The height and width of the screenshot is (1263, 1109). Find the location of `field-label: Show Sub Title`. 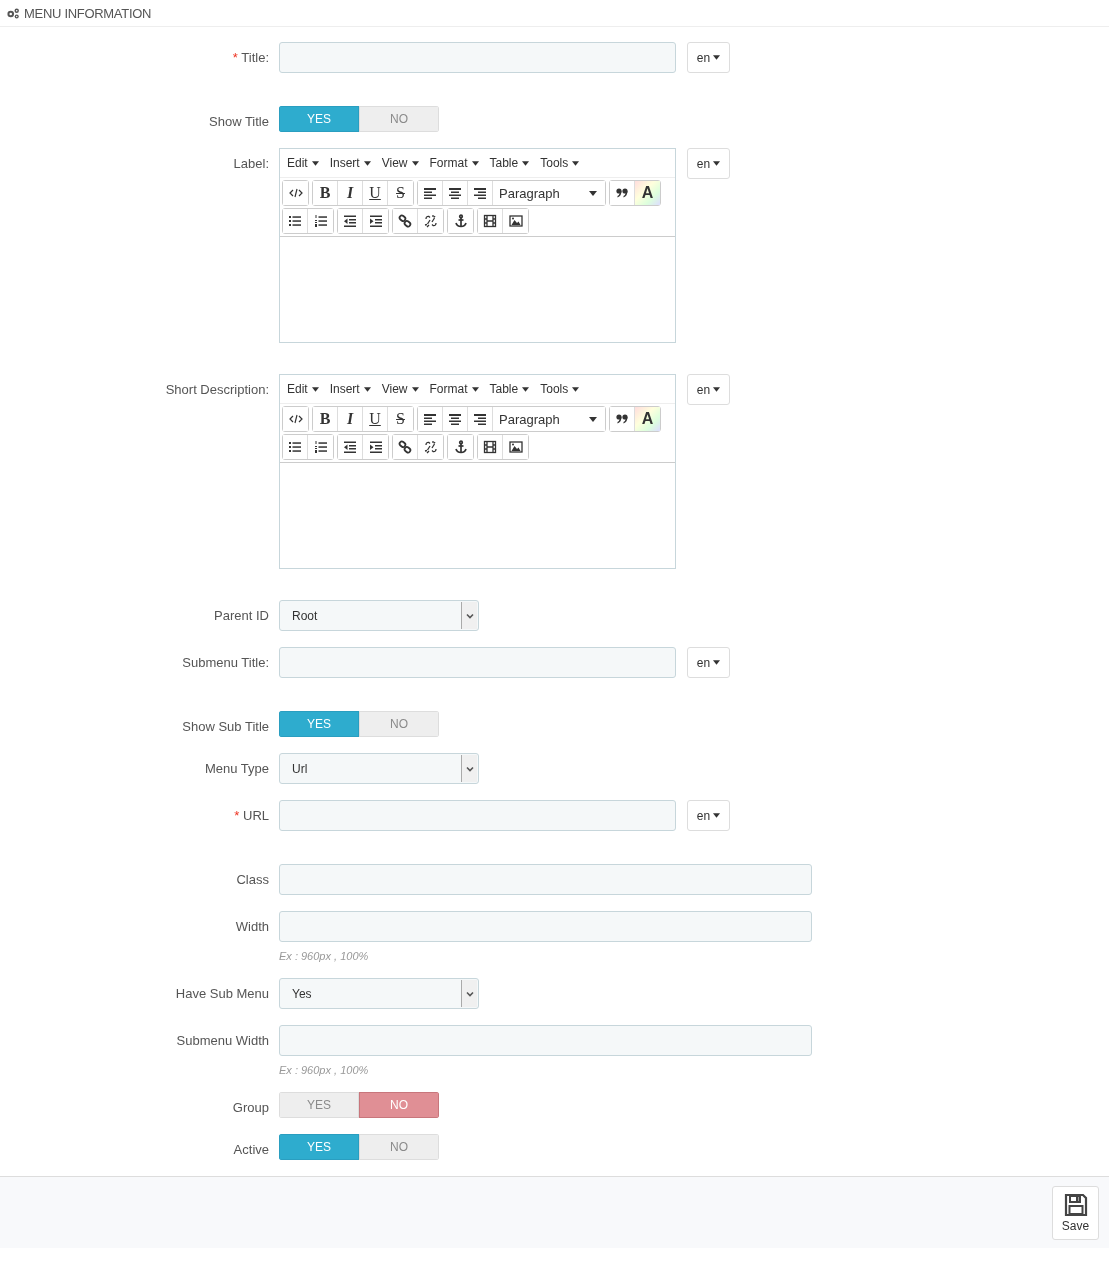

field-label: Show Sub Title is located at coordinates (225, 726).